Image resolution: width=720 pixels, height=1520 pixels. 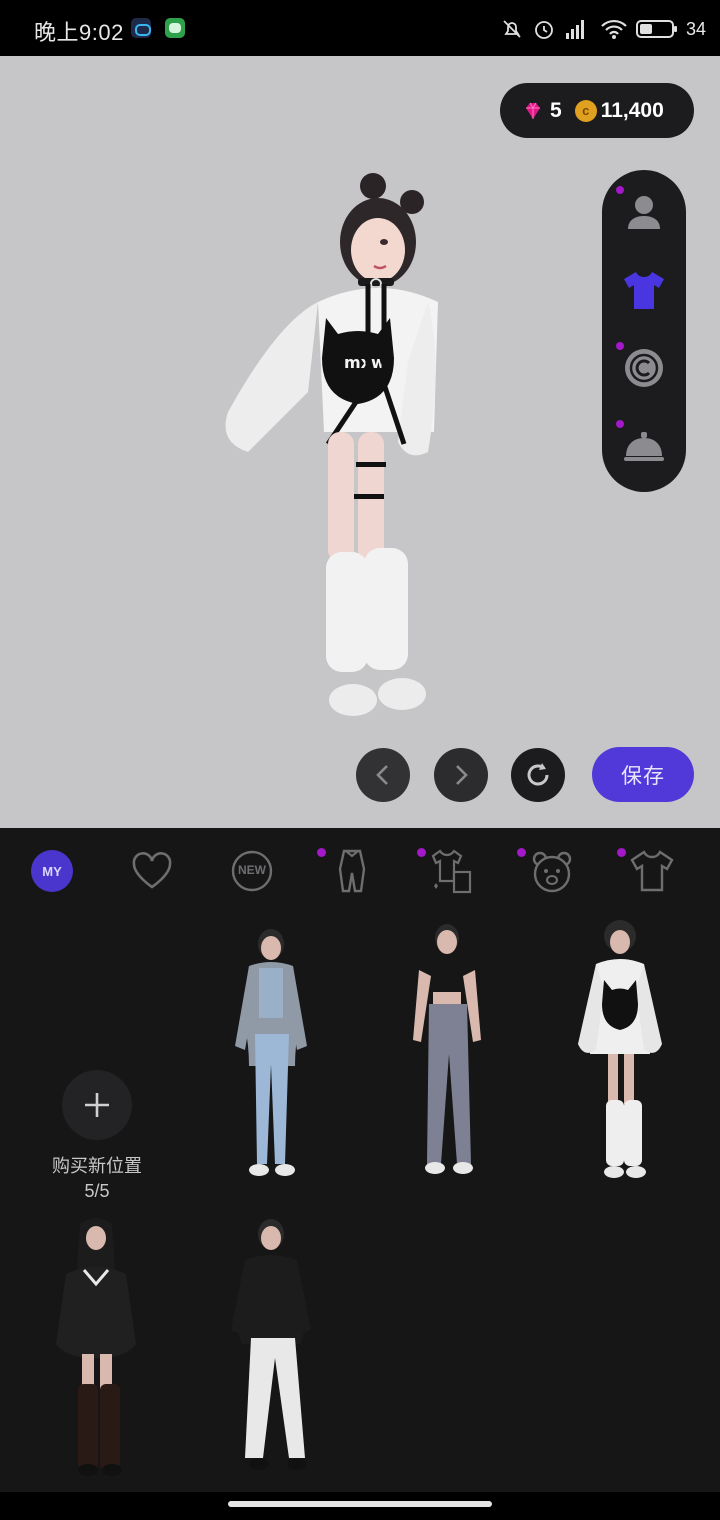 I want to click on refresh-icon, so click(x=538, y=774).